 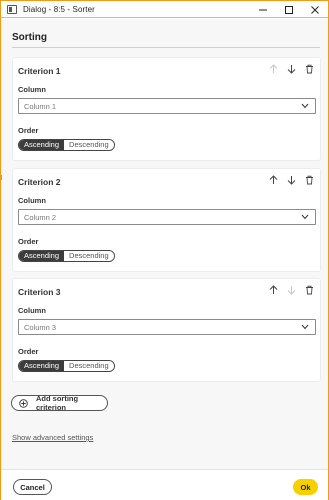 I want to click on page-title: Sorting, so click(x=29, y=37).